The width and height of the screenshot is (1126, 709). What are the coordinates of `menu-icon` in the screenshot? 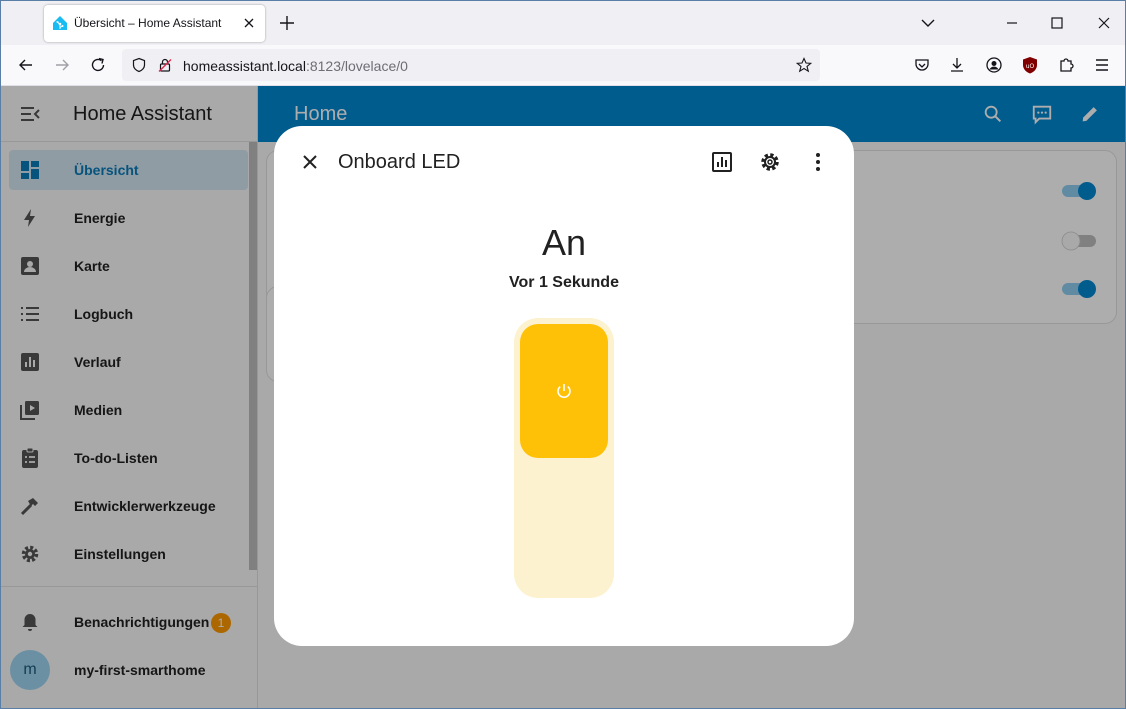 It's located at (1102, 65).